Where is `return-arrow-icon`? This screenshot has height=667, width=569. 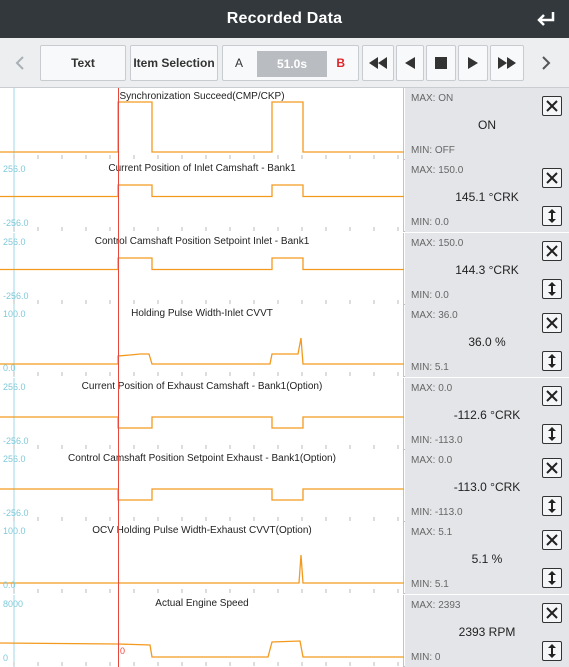 return-arrow-icon is located at coordinates (546, 19).